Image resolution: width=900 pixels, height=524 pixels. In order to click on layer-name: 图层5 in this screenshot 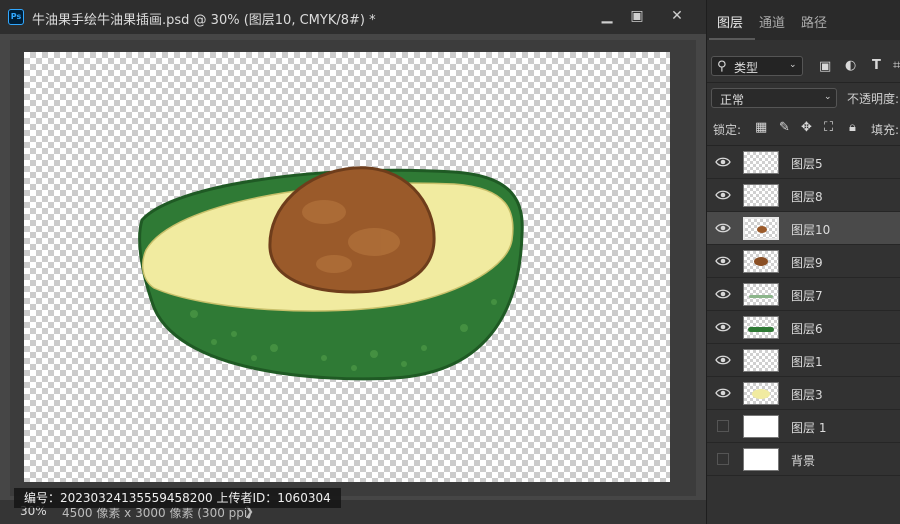, I will do `click(807, 164)`.